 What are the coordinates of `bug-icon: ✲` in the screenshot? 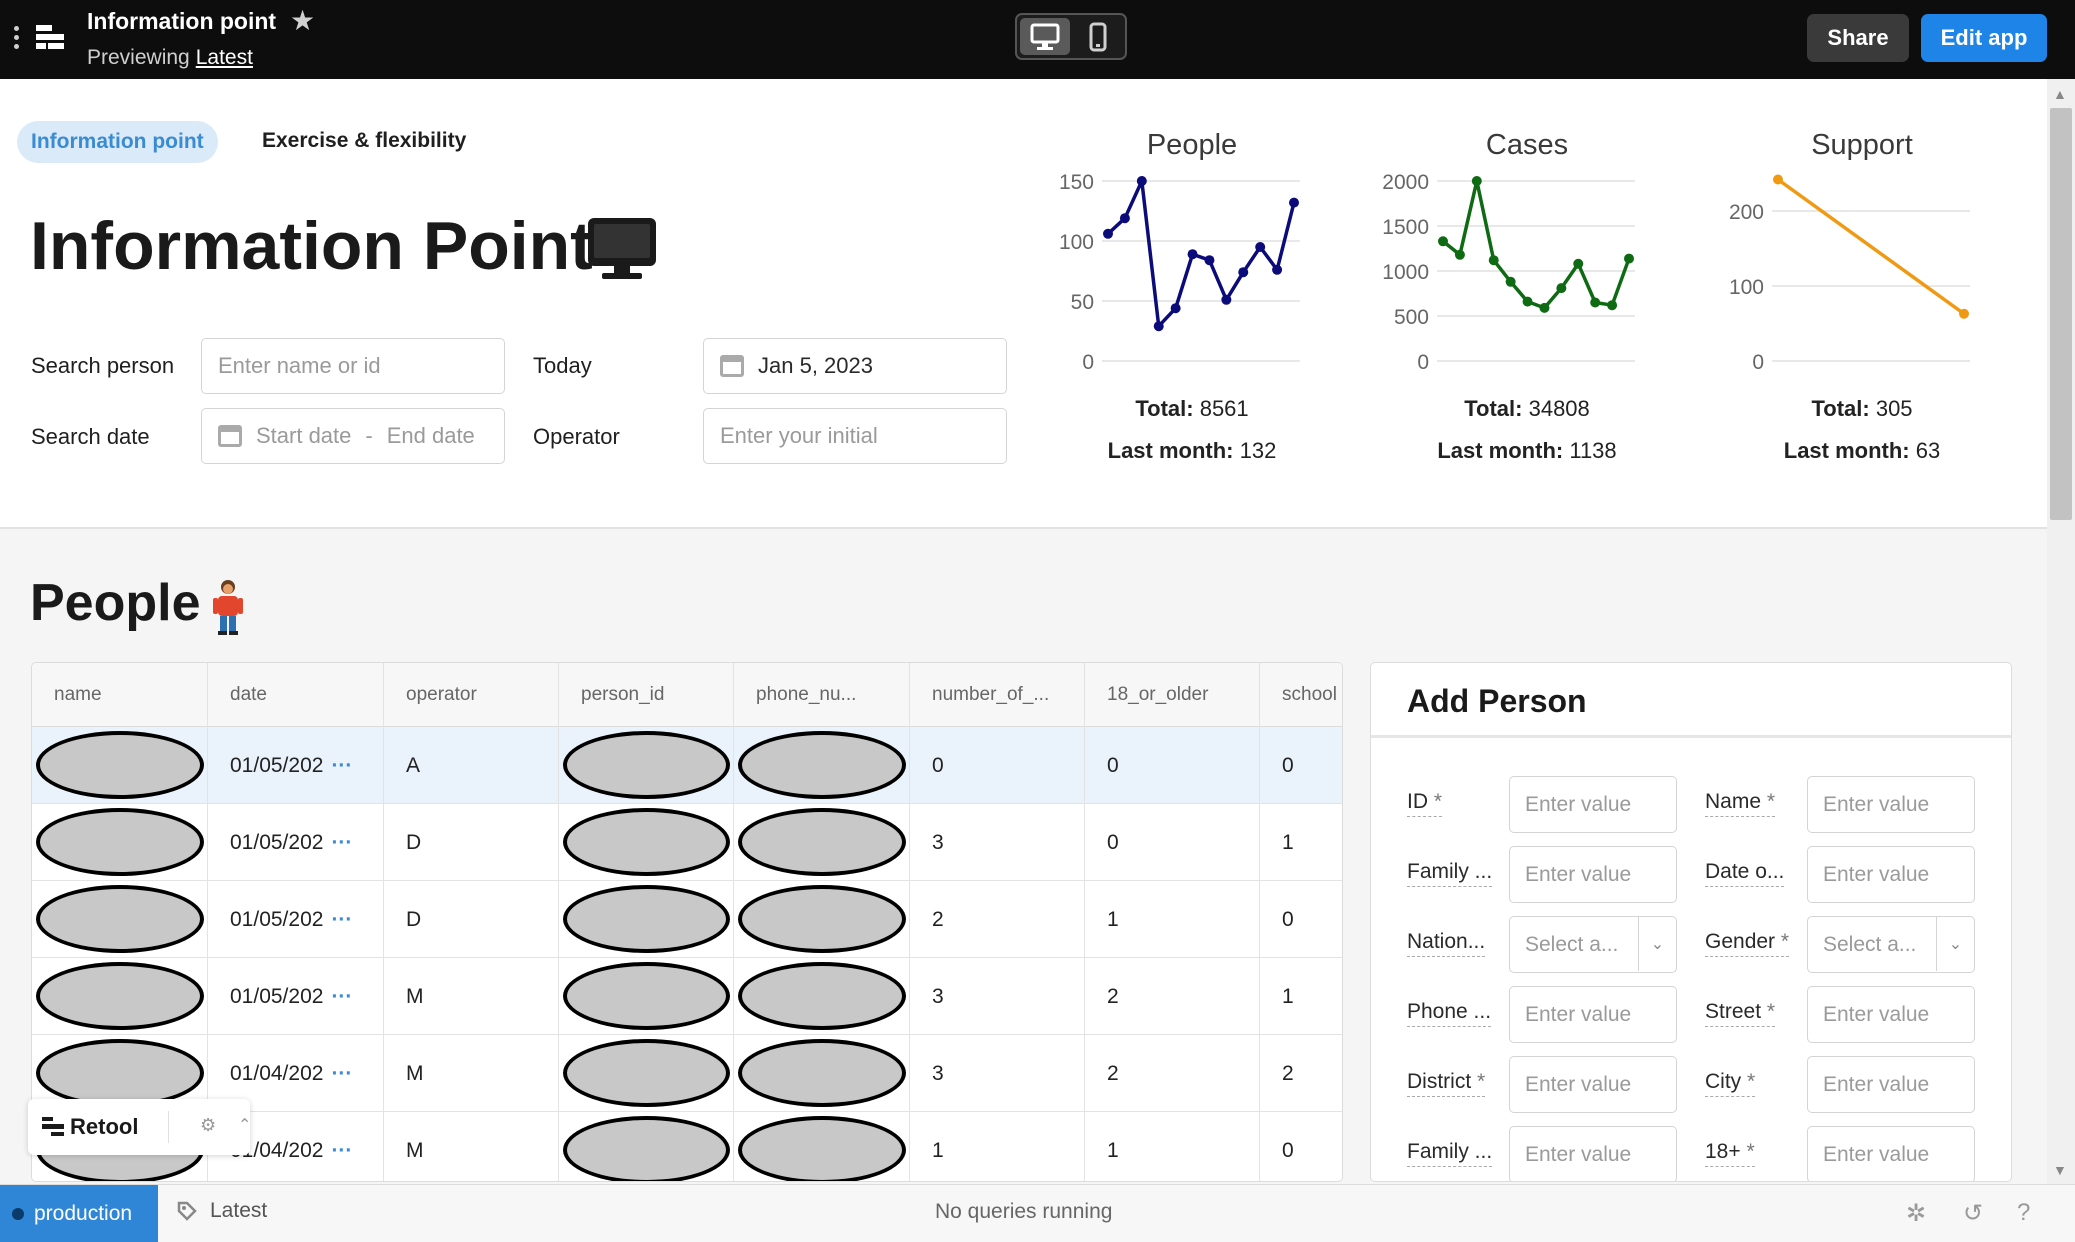 It's located at (1916, 1213).